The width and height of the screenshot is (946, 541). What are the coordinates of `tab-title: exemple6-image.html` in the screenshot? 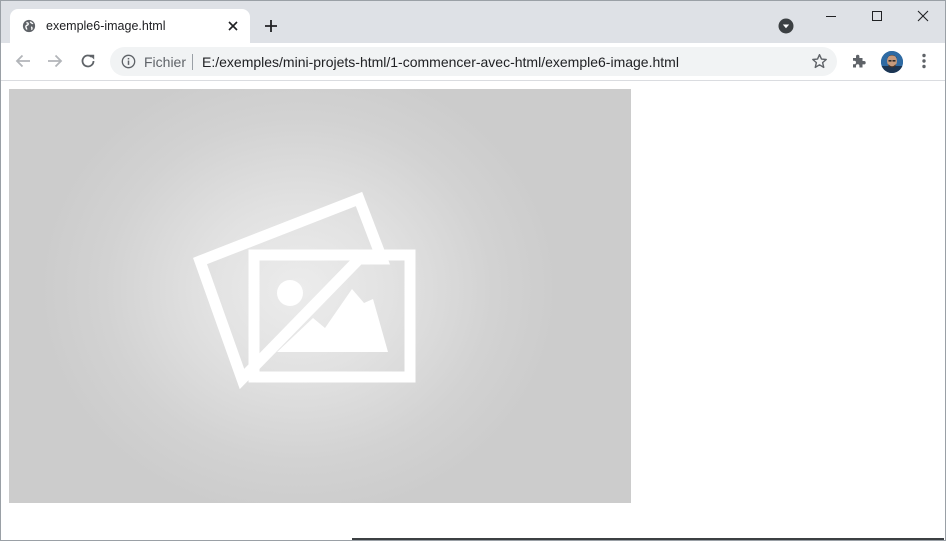 It's located at (106, 26).